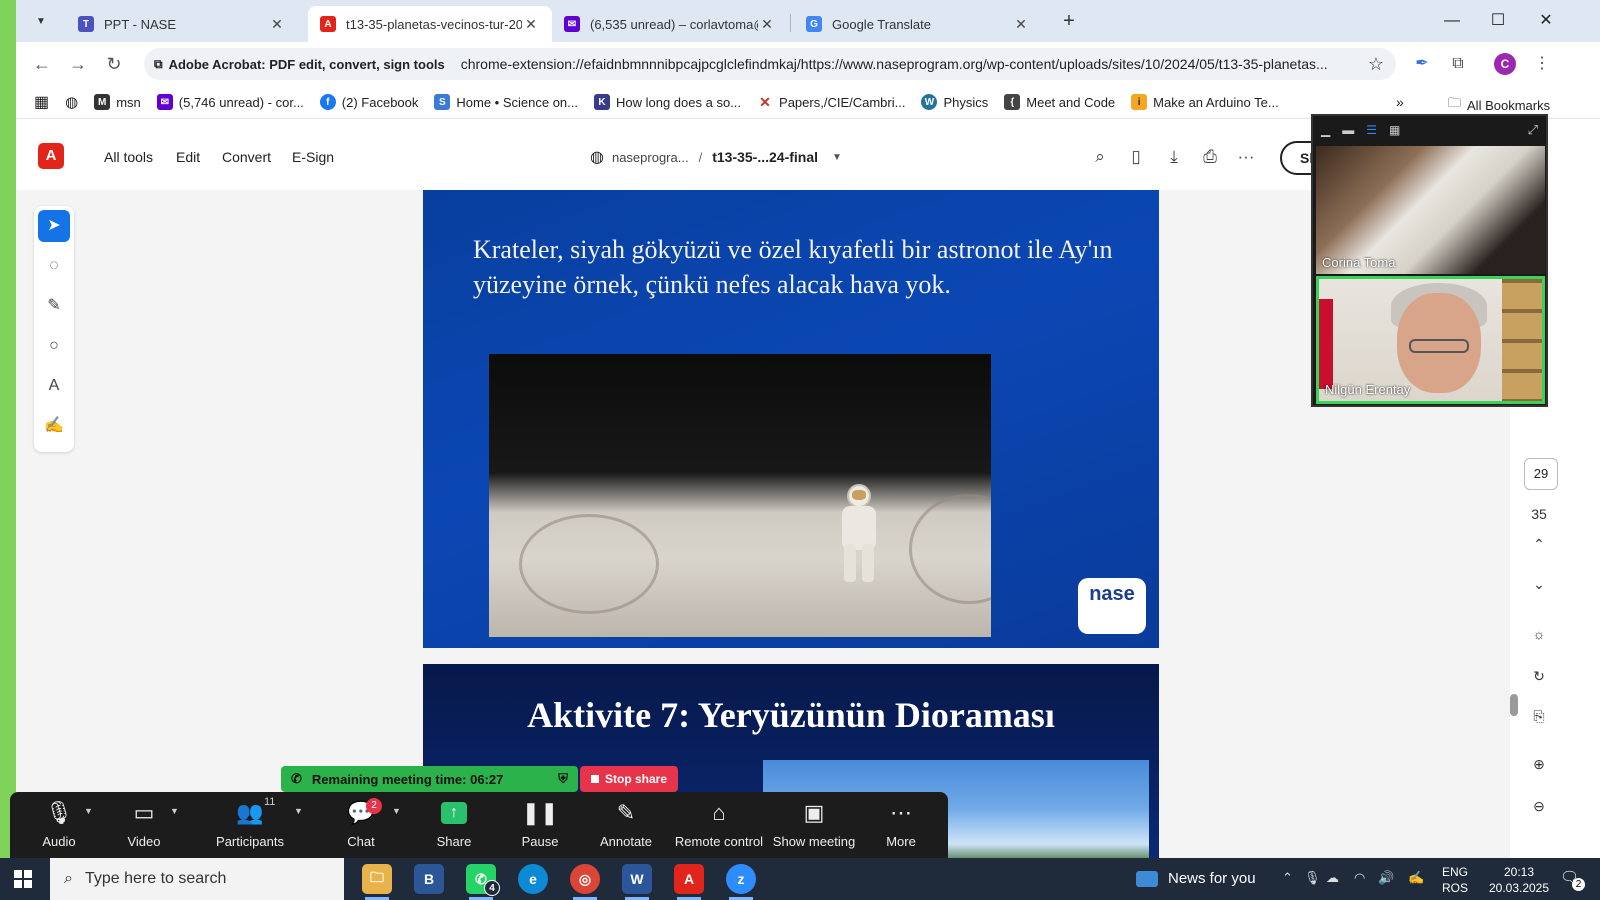  What do you see at coordinates (1359, 878) in the screenshot?
I see `wifi-icon: ◠` at bounding box center [1359, 878].